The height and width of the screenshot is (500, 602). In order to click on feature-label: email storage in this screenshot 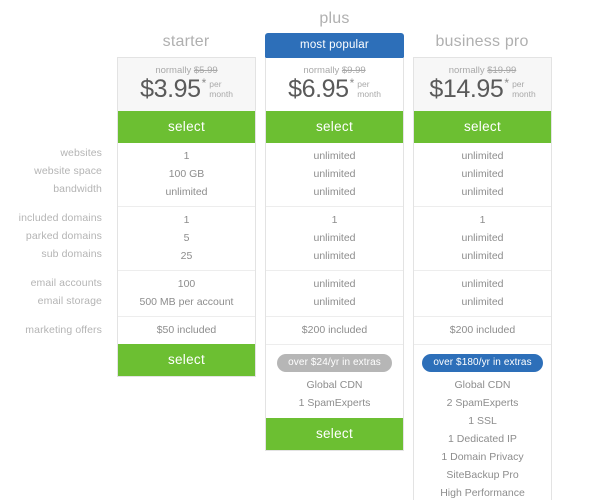, I will do `click(69, 301)`.